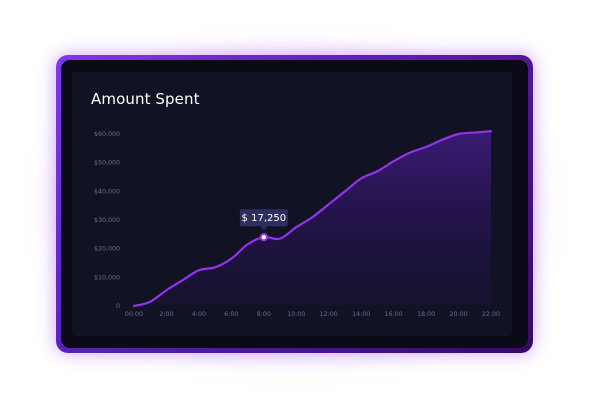 This screenshot has width=591, height=409. Describe the element at coordinates (134, 314) in the screenshot. I see `x-tick-label: 00:00` at that location.